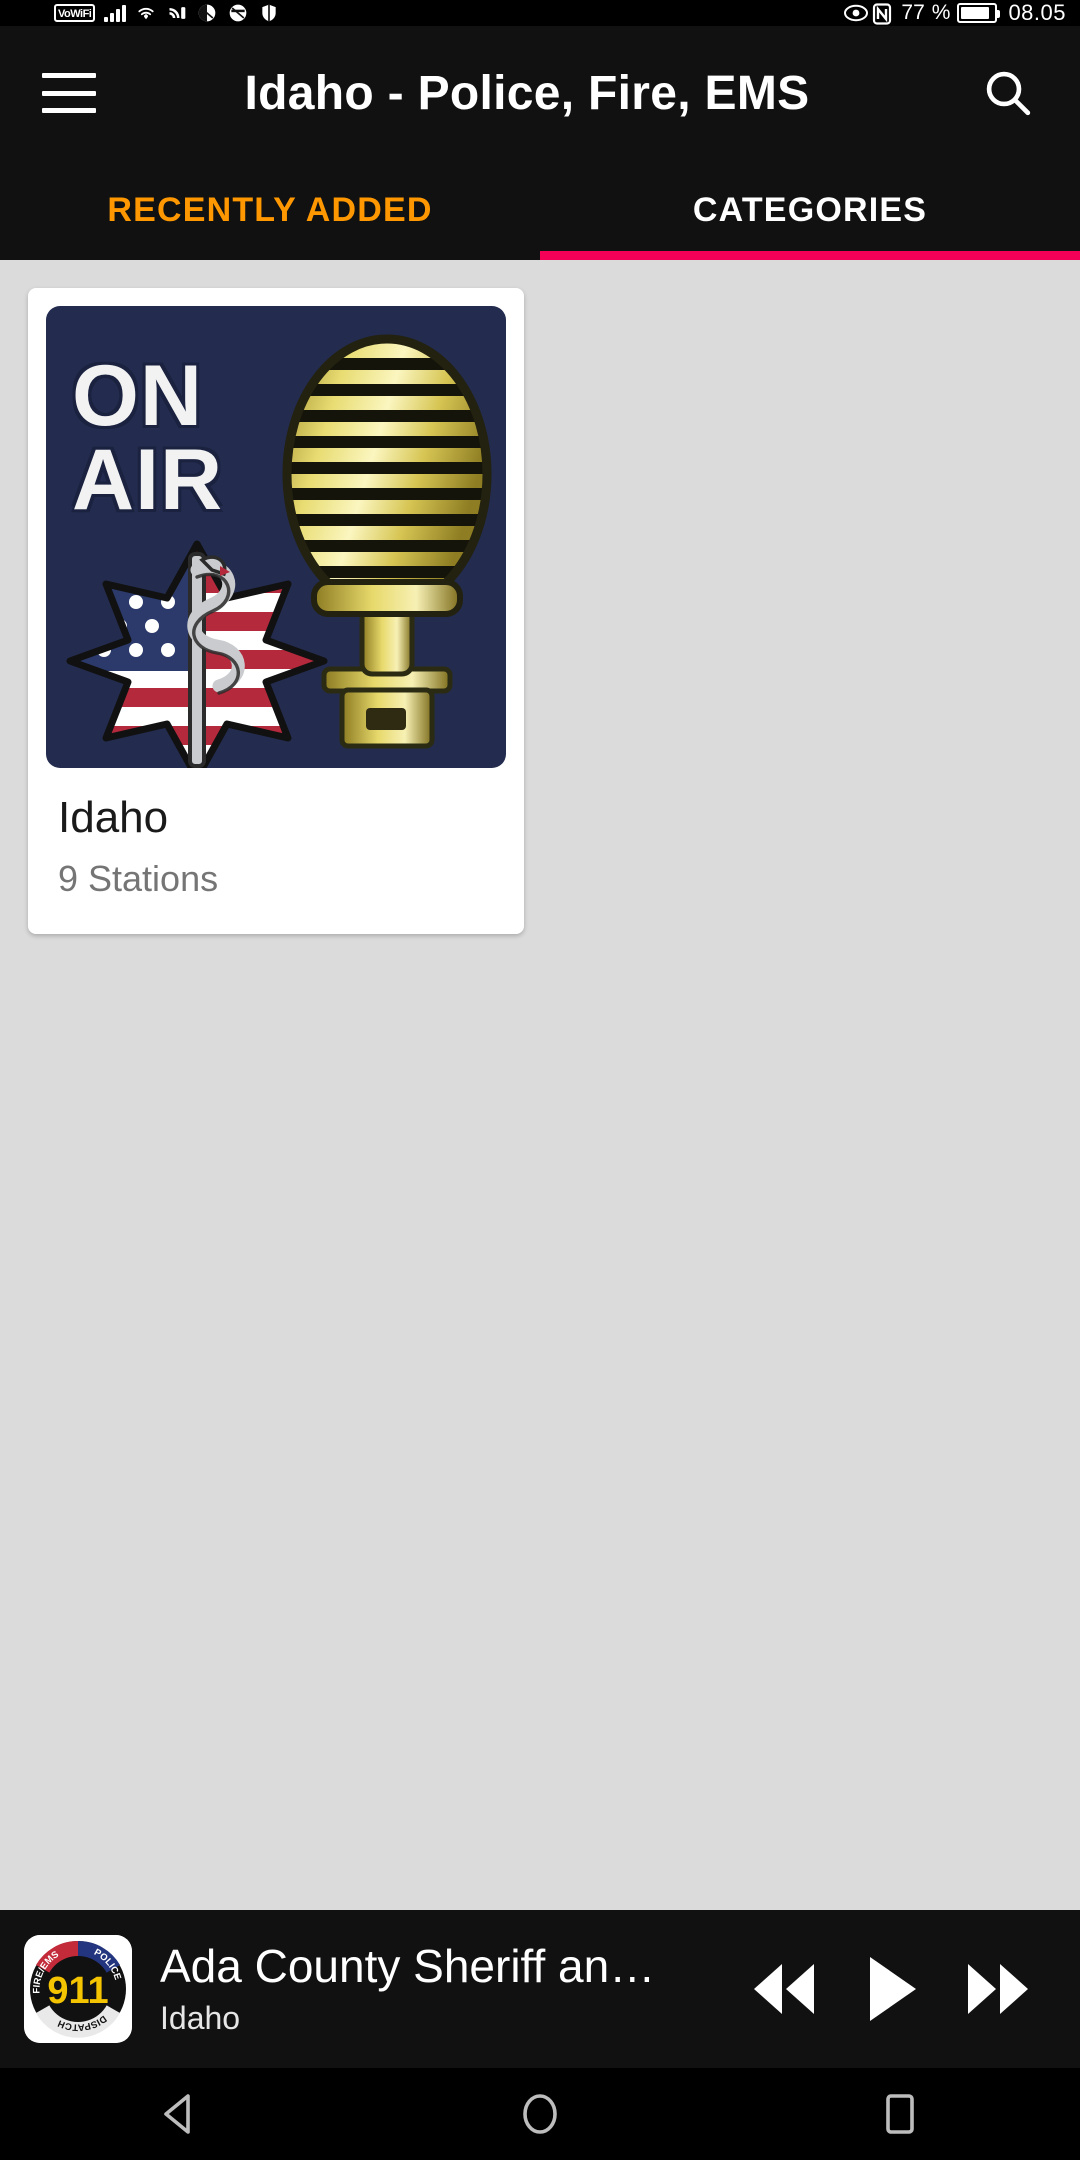 This screenshot has width=1080, height=2160. I want to click on battery-percent-text: 77, so click(913, 12).